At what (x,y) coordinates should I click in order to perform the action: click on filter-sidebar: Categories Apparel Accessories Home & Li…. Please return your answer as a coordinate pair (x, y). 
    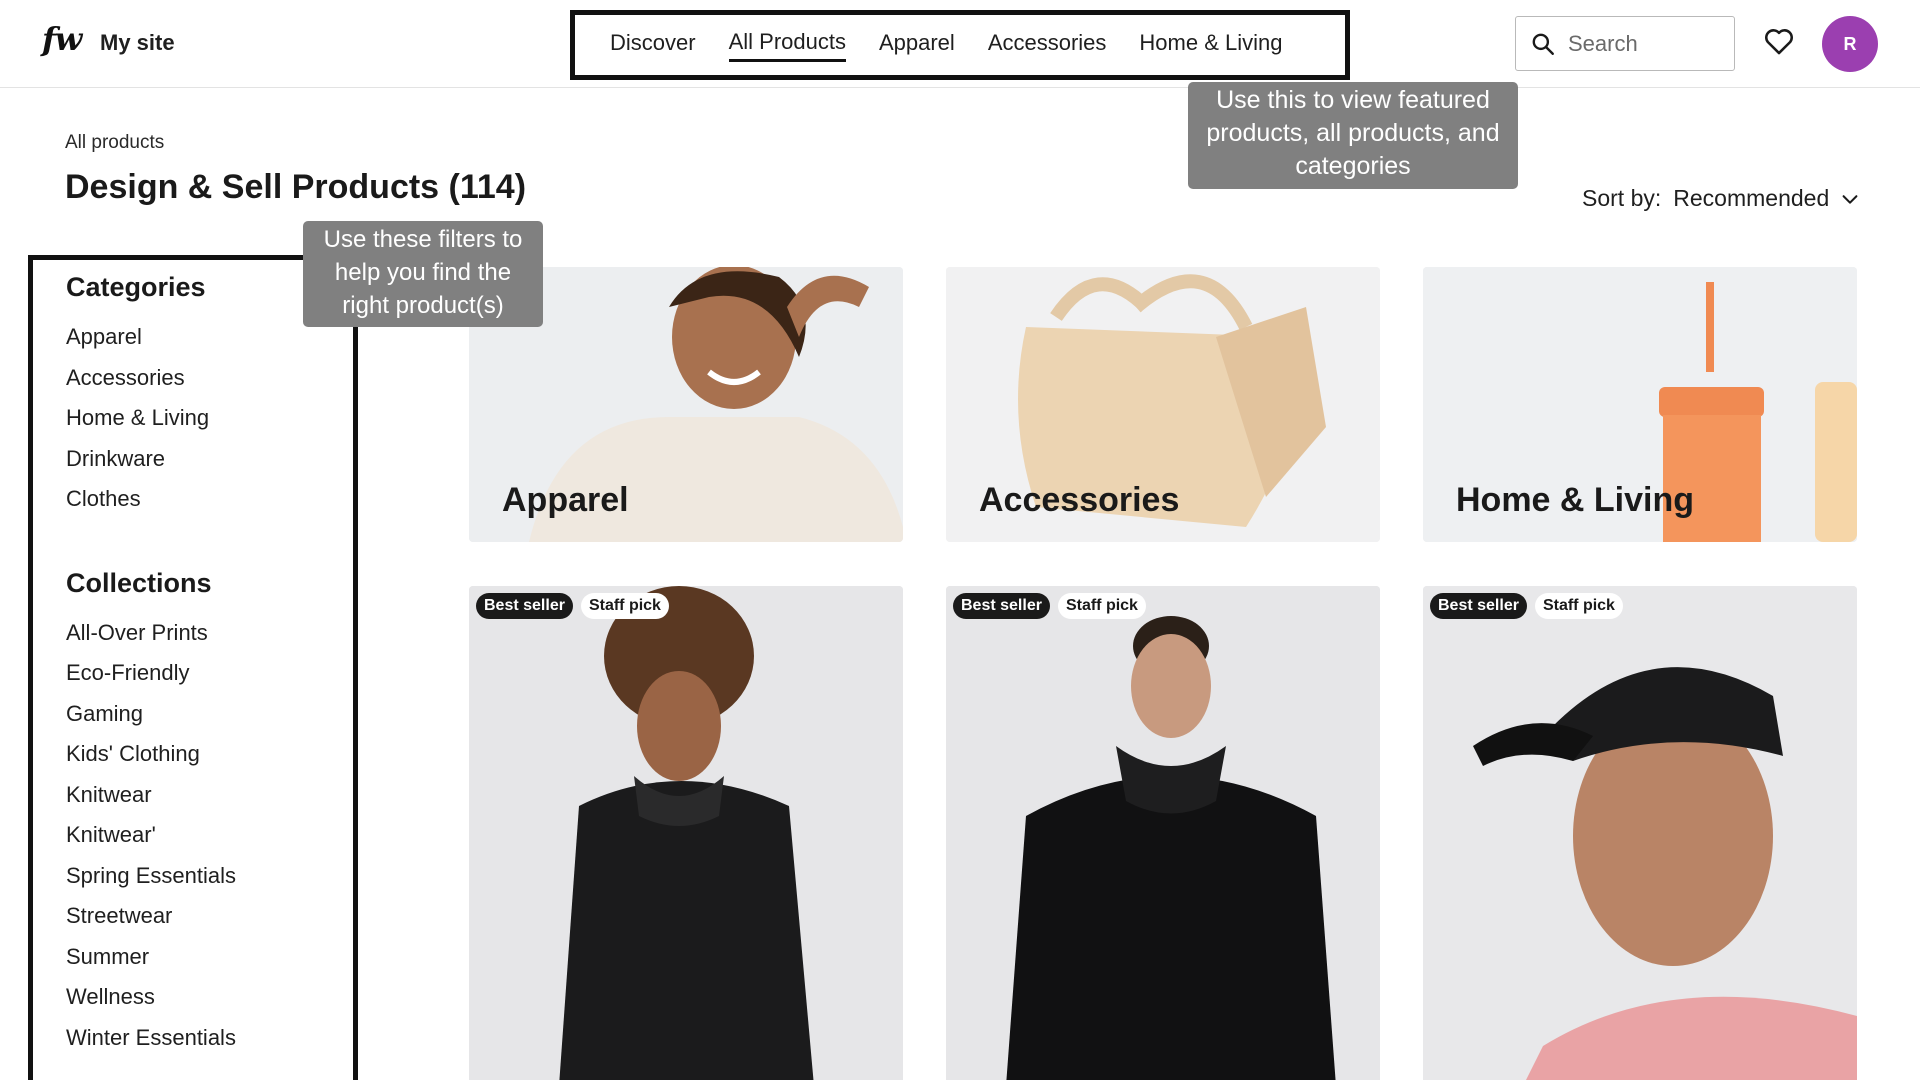
    Looking at the image, I should click on (193, 667).